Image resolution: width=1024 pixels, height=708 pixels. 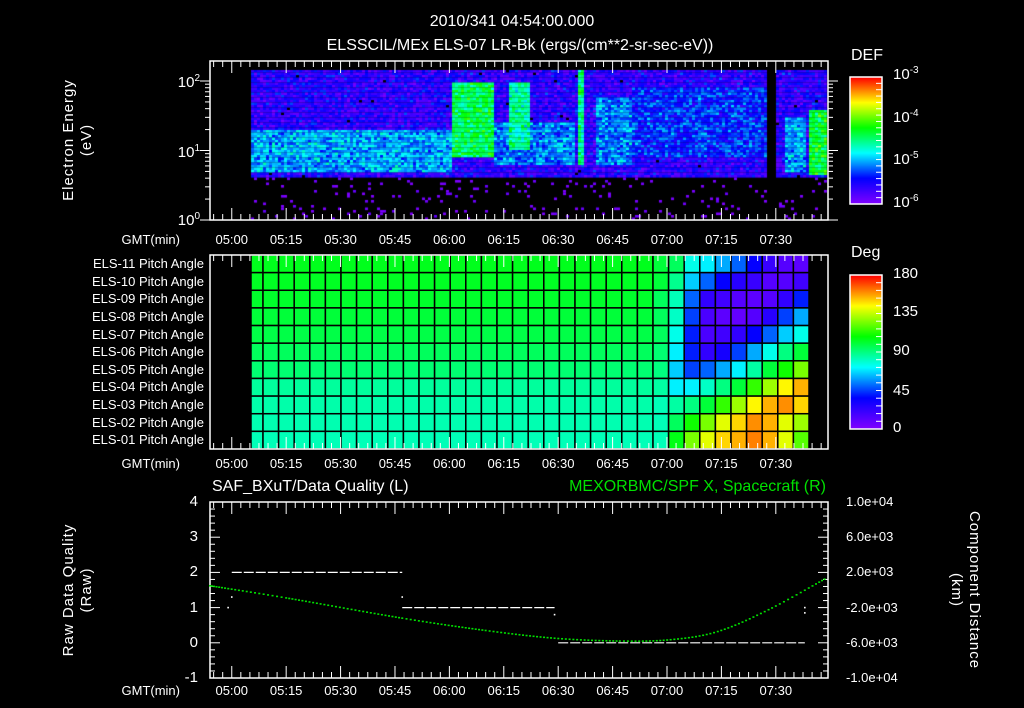 What do you see at coordinates (188, 220) in the screenshot?
I see `energy-tick-1: 100` at bounding box center [188, 220].